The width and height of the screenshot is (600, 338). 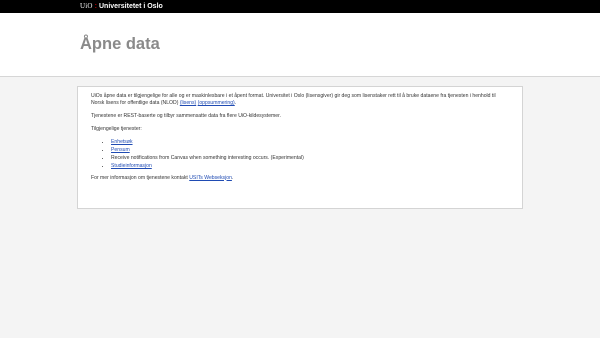 What do you see at coordinates (86, 6) in the screenshot?
I see `uio-logo: UiO` at bounding box center [86, 6].